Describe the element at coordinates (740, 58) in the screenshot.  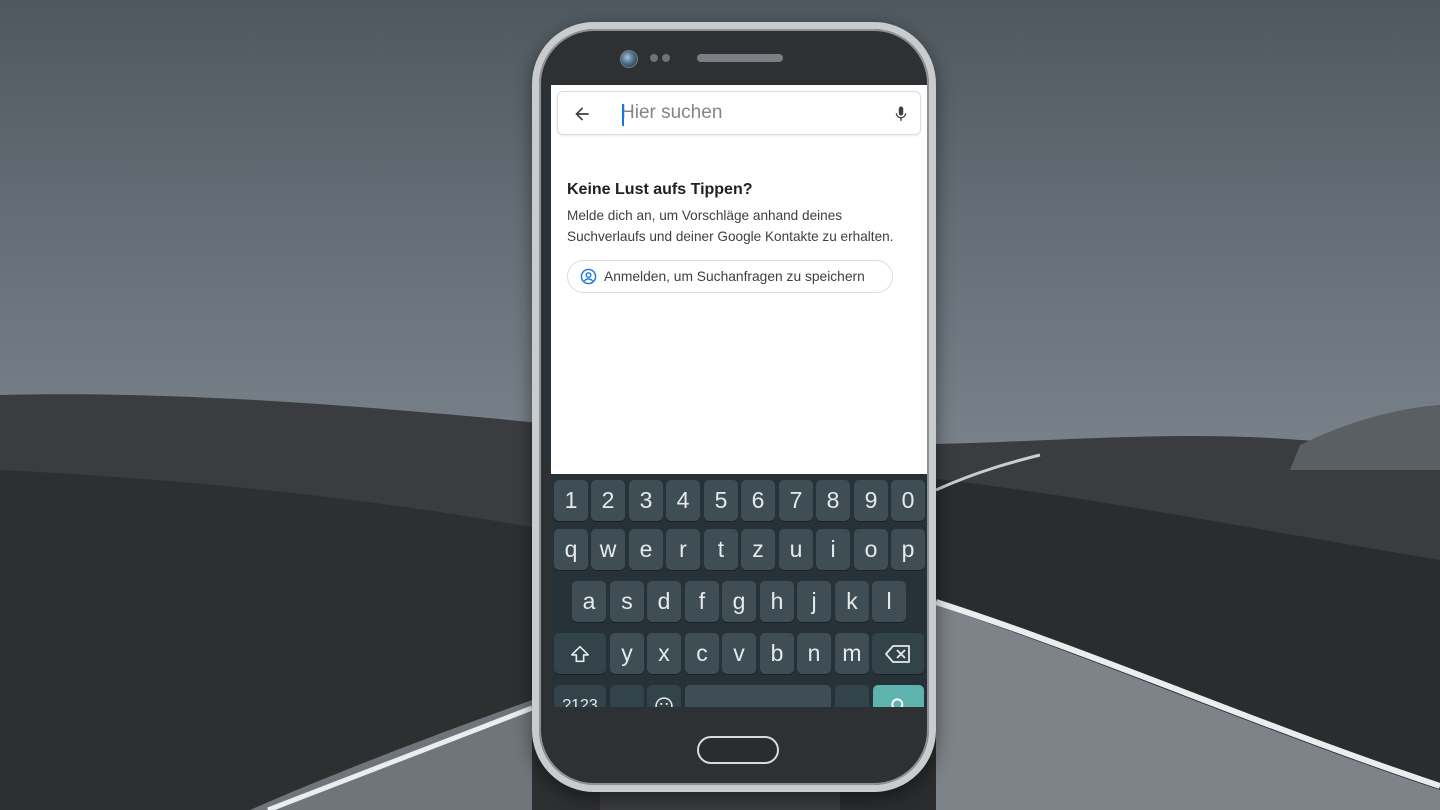
I see `earpiece-speaker` at that location.